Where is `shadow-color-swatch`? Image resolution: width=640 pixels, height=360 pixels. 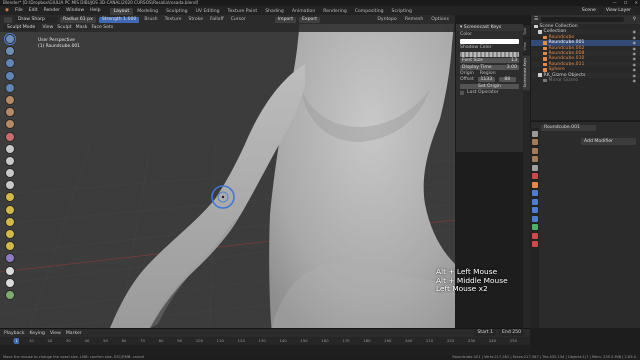 shadow-color-swatch is located at coordinates (489, 54).